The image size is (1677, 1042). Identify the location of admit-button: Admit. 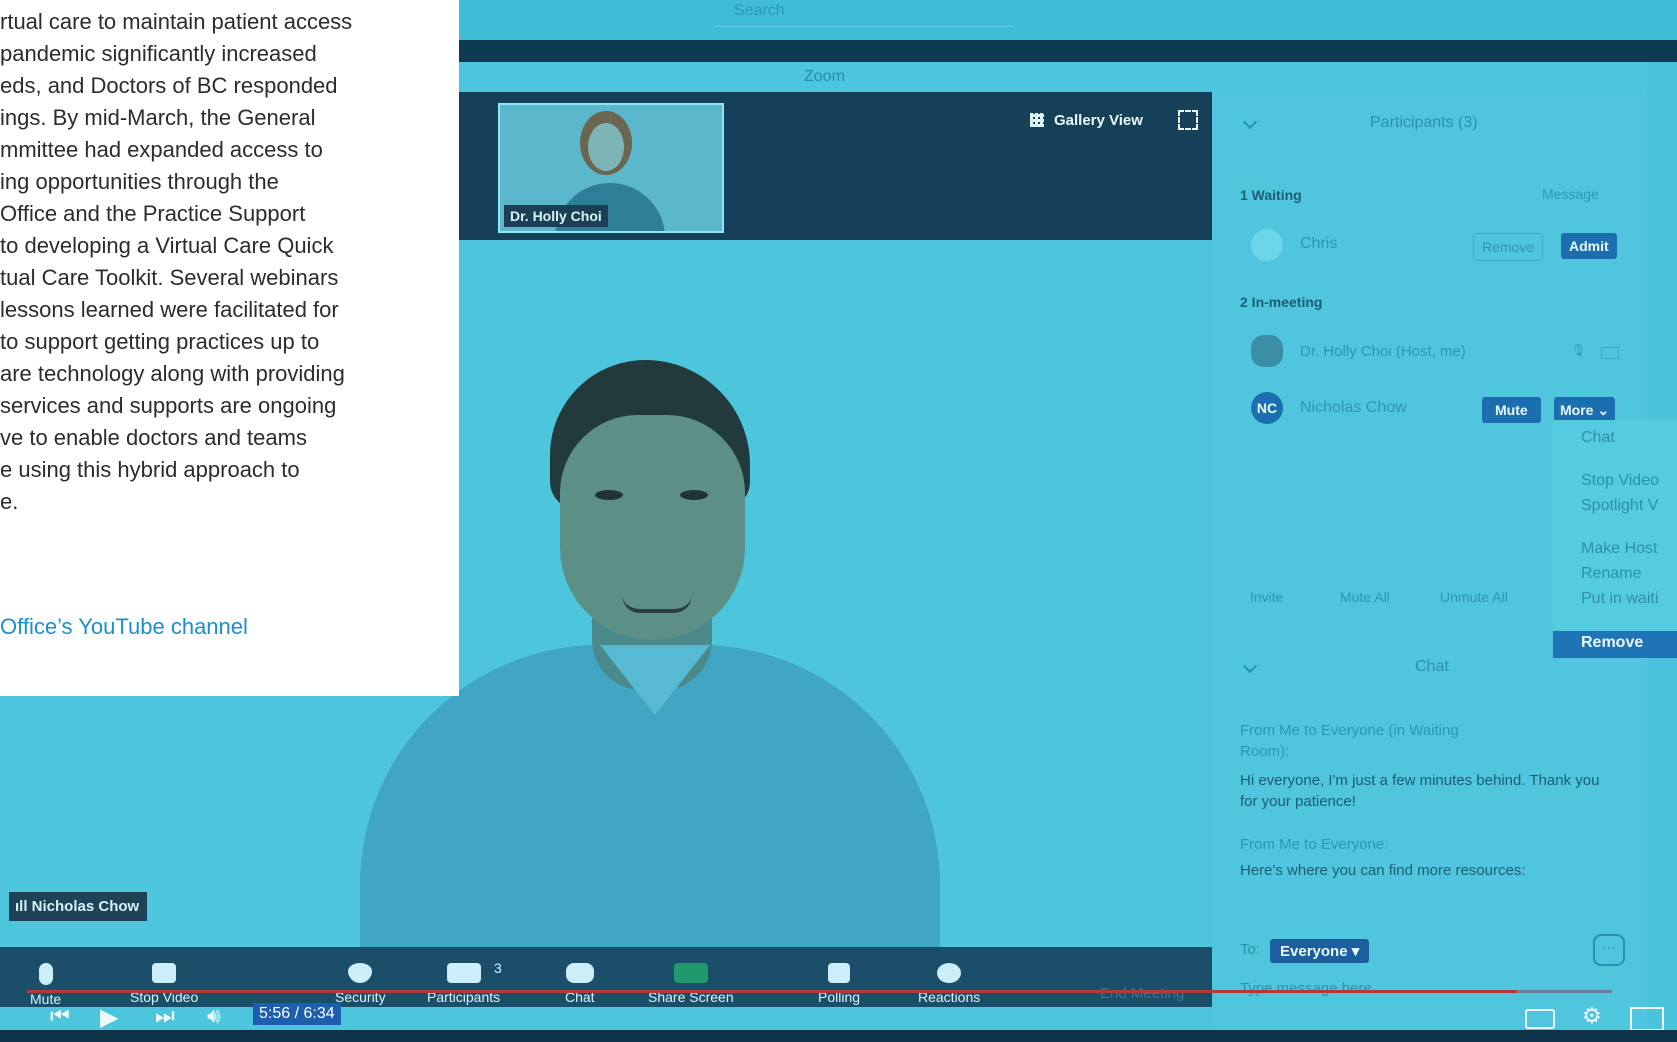
(1589, 246).